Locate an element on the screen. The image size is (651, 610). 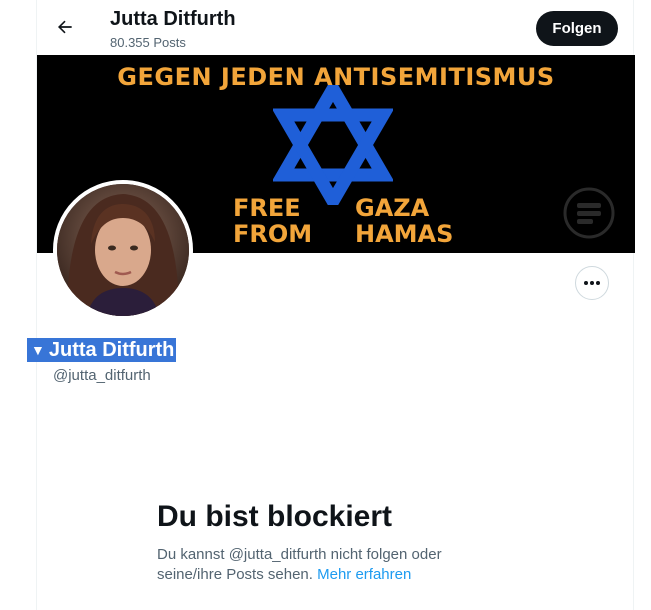
follow-button: Folgen is located at coordinates (577, 28).